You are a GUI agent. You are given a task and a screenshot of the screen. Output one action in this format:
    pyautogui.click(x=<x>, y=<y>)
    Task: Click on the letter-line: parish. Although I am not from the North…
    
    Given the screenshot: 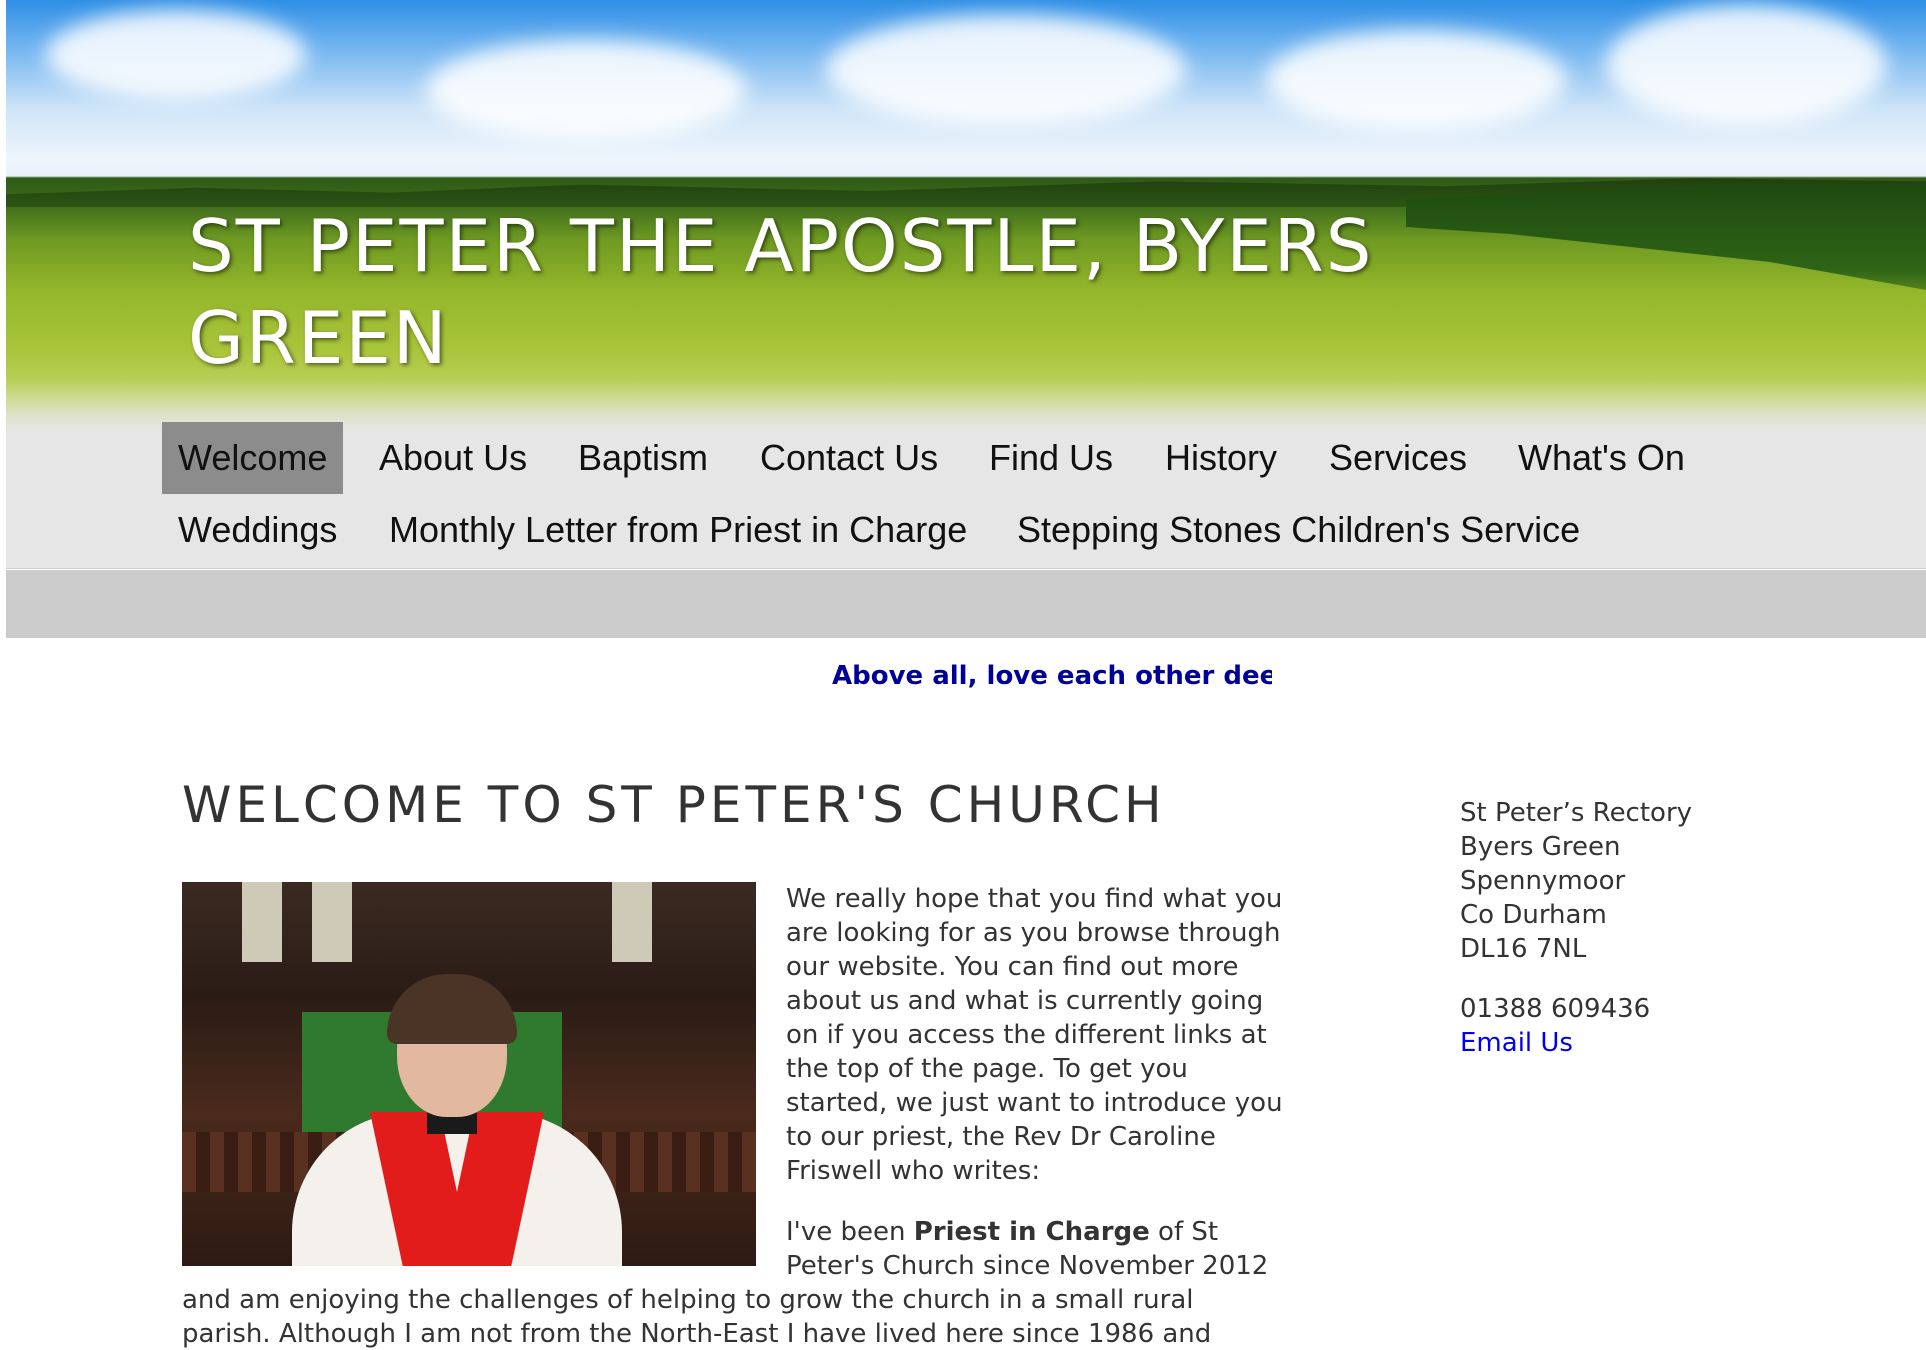 What is the action you would take?
    pyautogui.click(x=697, y=1334)
    